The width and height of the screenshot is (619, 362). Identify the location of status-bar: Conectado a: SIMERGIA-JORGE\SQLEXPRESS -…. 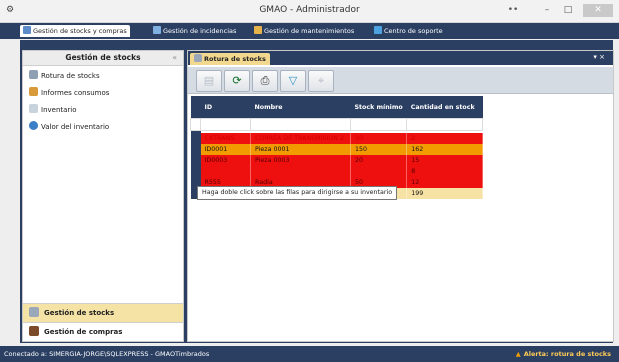
(309, 354).